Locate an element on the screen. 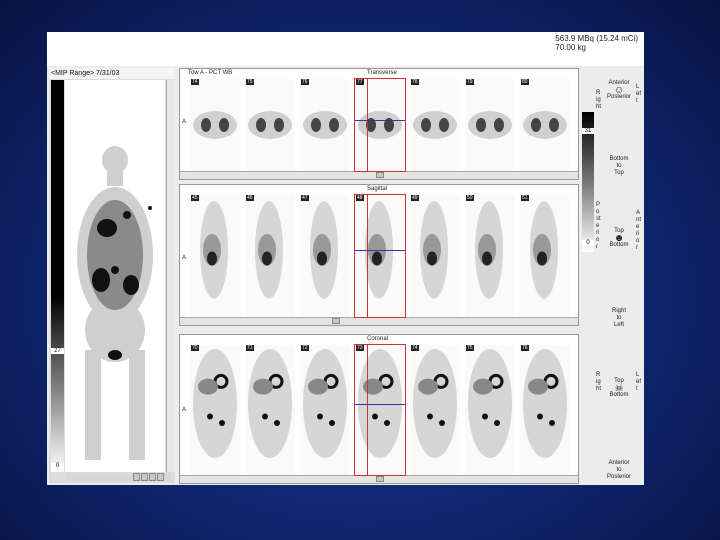 This screenshot has width=720, height=540. sagittal-slice: 46 is located at coordinates (270, 256).